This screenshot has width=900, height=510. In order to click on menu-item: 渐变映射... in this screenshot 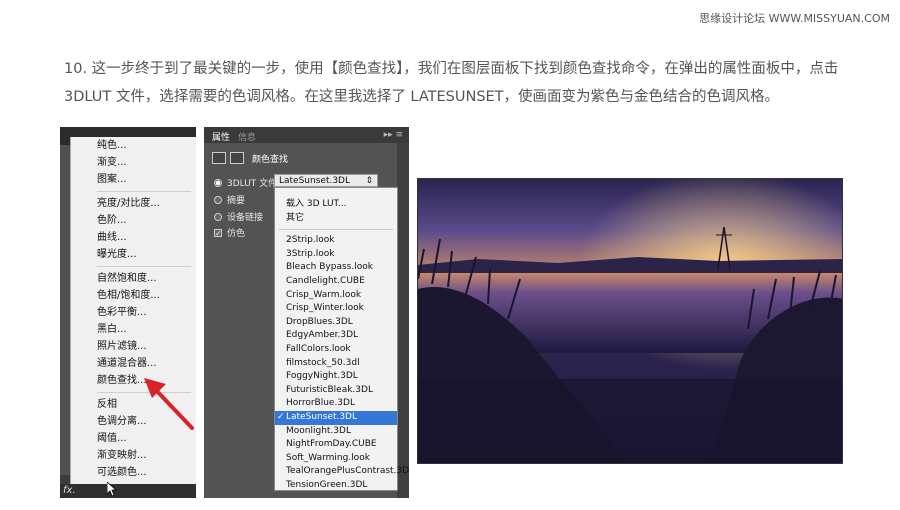, I will do `click(133, 455)`.